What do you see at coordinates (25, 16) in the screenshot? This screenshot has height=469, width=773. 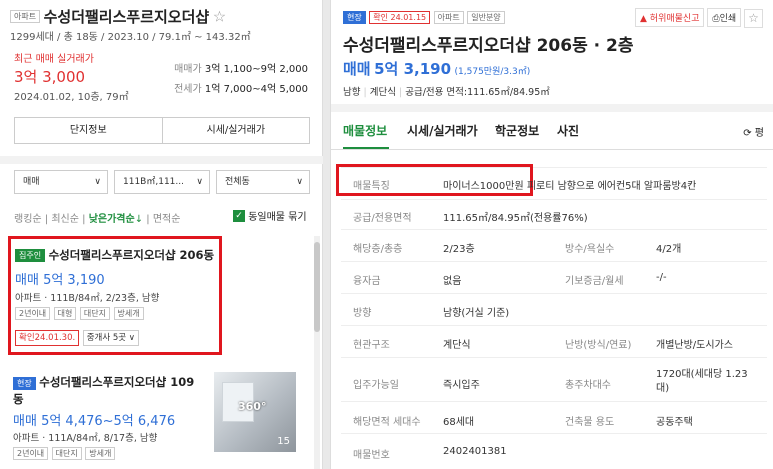 I see `complex-type-badge: 아파트` at bounding box center [25, 16].